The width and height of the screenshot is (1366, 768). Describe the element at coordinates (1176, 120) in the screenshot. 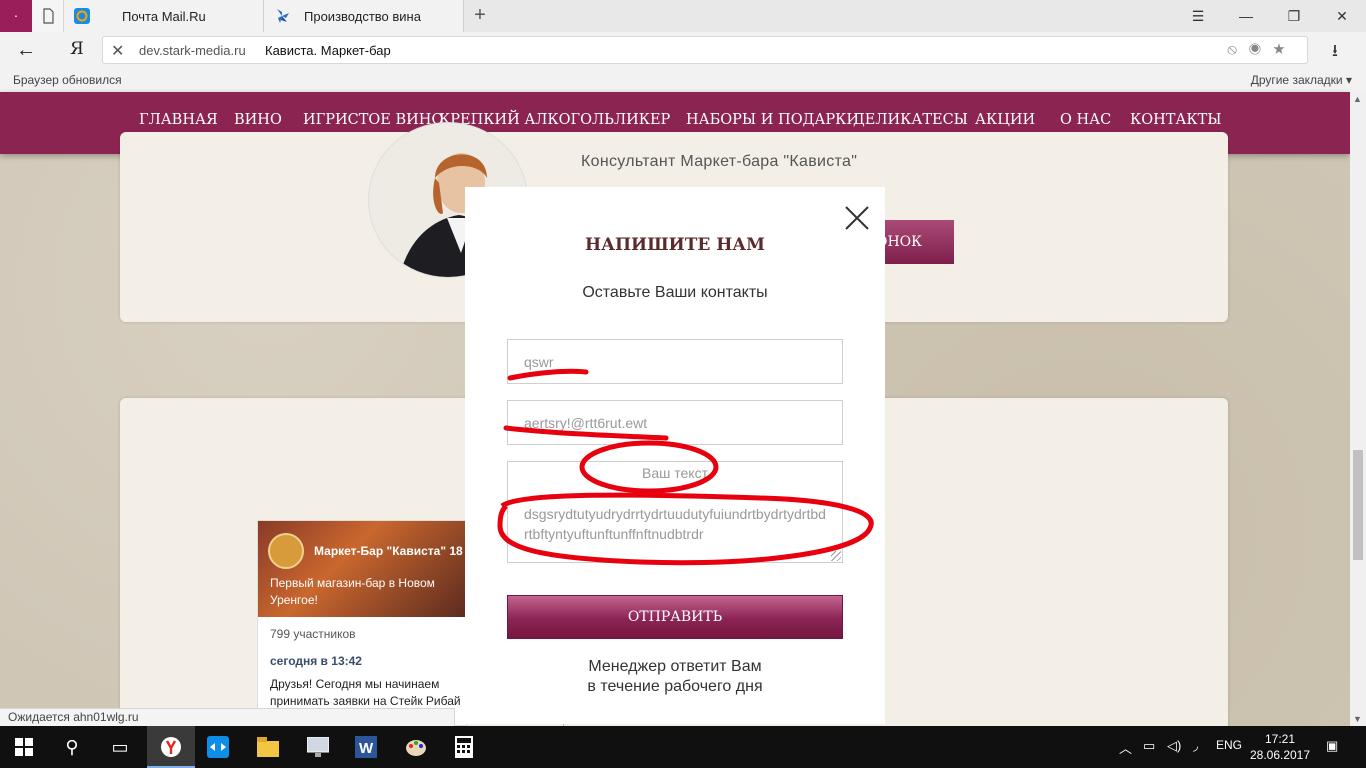

I see `nav-contacts: КОНТАКТЫ` at that location.